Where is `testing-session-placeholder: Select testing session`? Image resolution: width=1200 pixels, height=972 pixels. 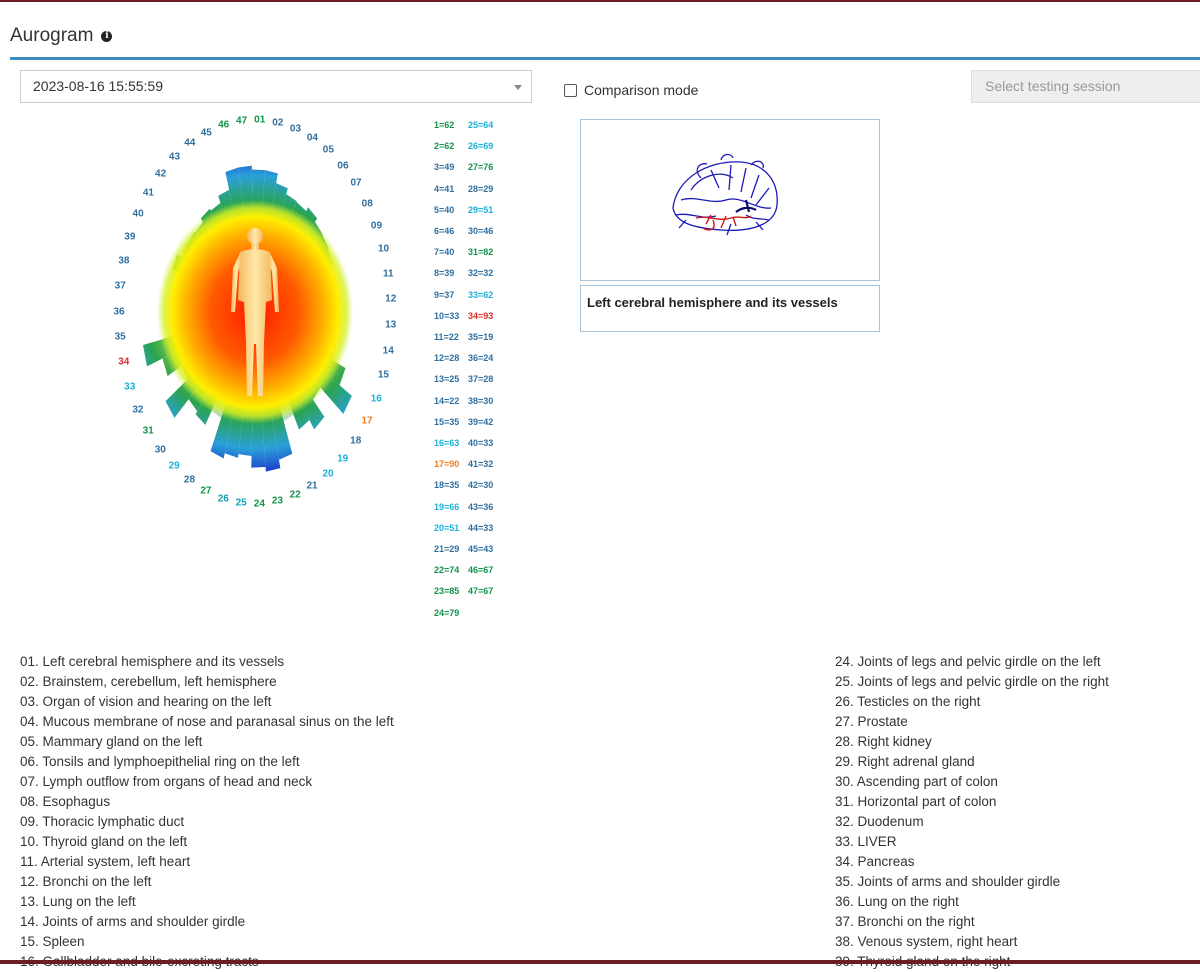
testing-session-placeholder: Select testing session is located at coordinates (1053, 86).